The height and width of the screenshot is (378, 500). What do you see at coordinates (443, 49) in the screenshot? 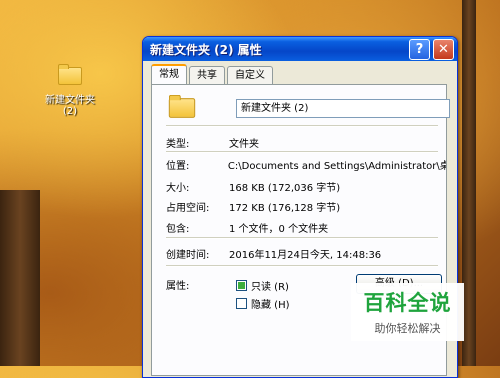
I see `close-button: ✕` at bounding box center [443, 49].